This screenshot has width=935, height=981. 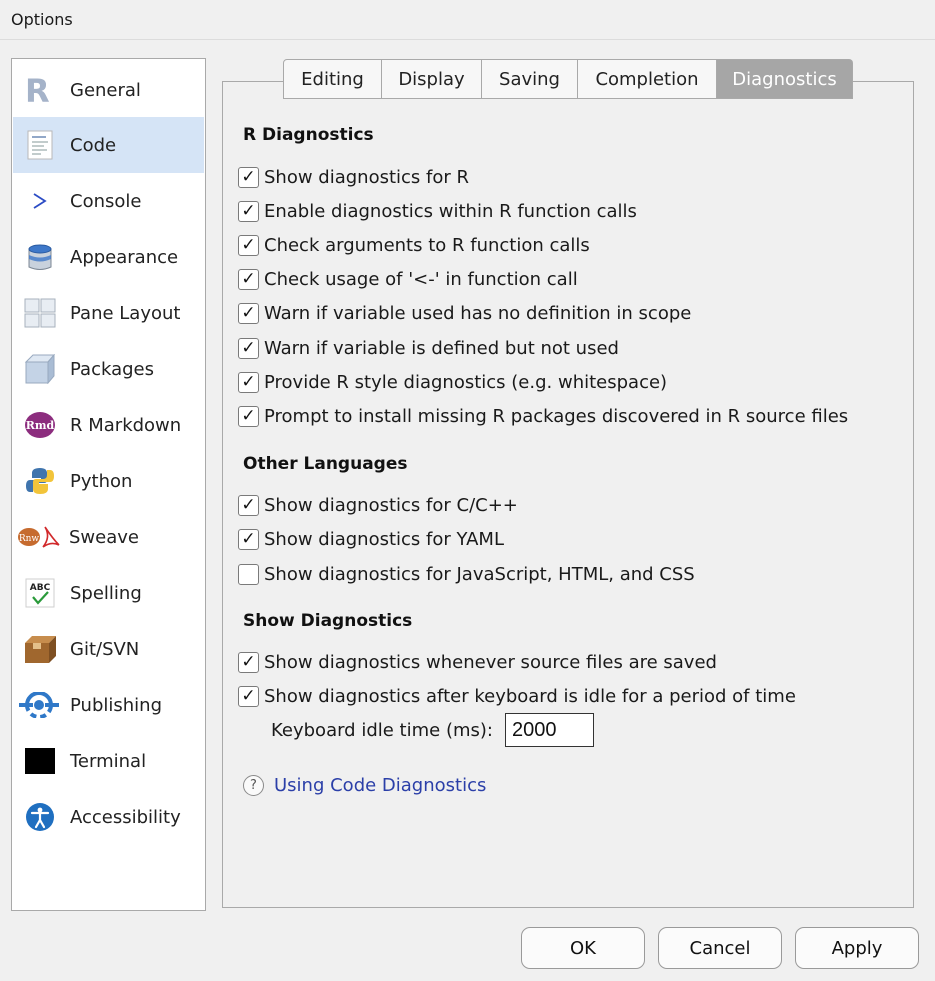 I want to click on option-label: Show diagnostics for YAML, so click(x=384, y=539).